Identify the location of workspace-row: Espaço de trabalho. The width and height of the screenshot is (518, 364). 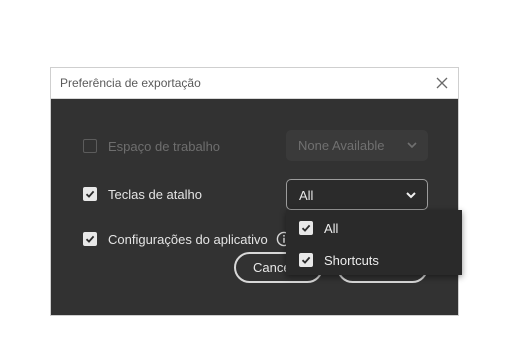
(151, 146).